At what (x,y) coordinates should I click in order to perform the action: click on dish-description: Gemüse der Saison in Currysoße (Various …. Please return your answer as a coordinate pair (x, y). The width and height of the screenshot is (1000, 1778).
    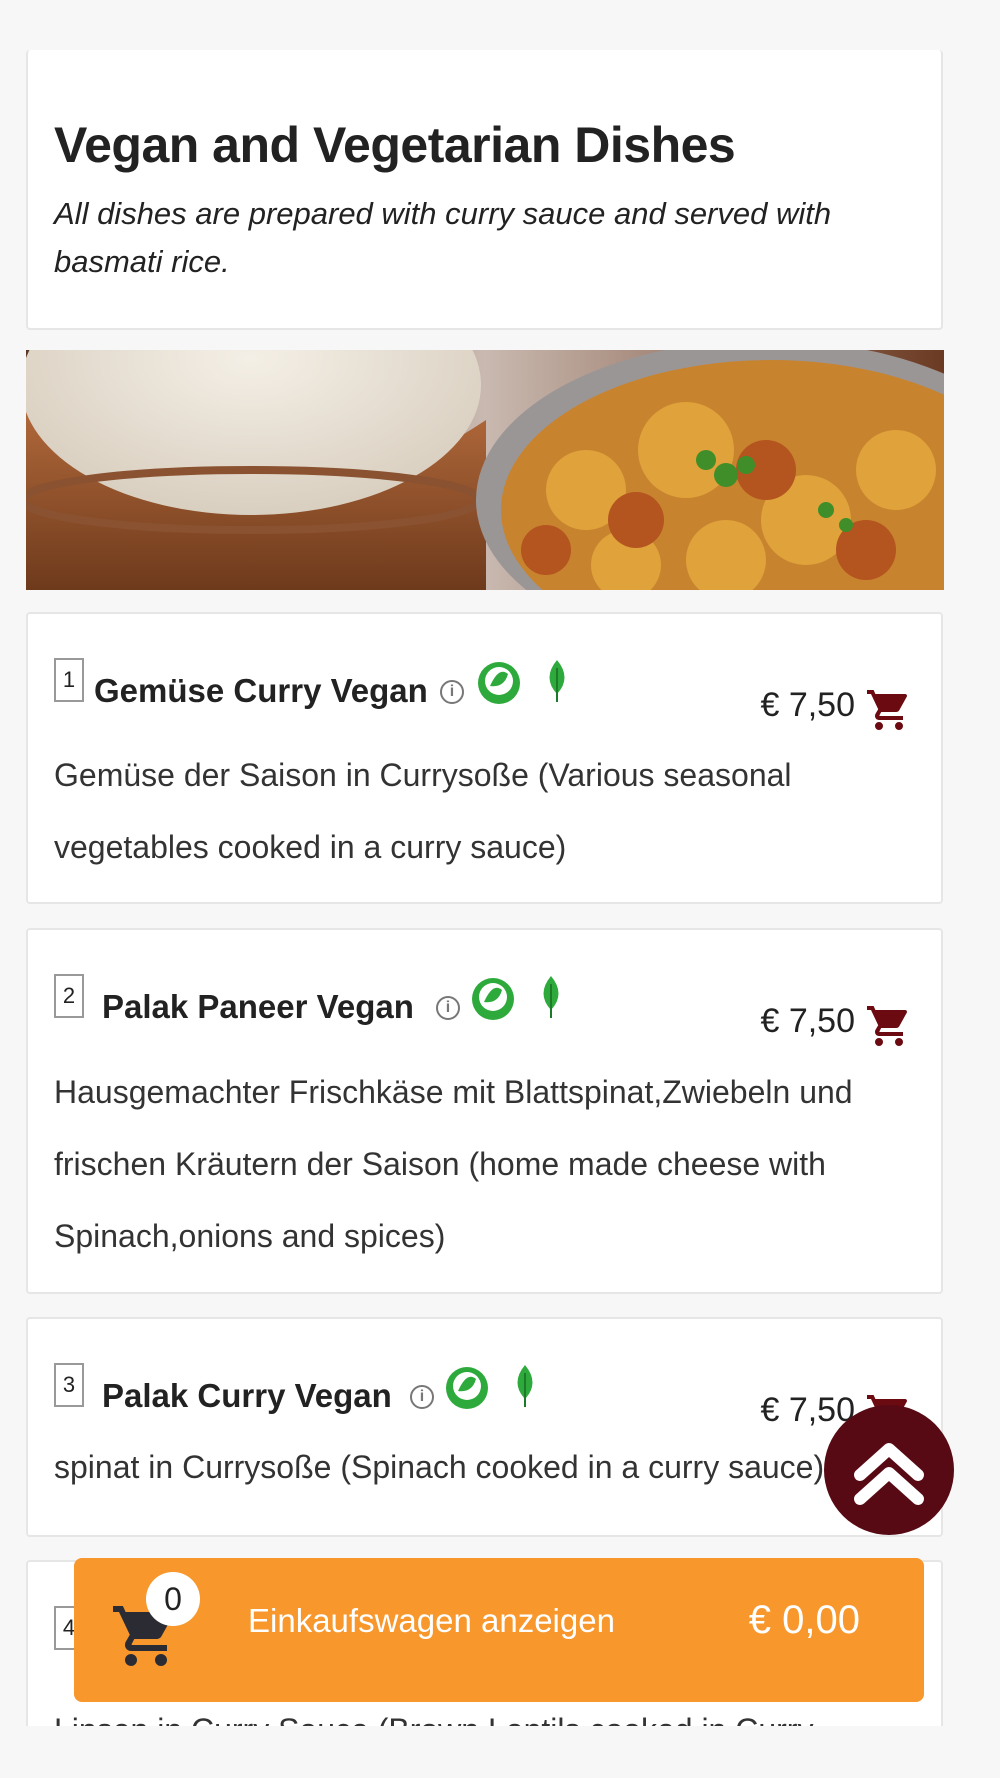
    Looking at the image, I should click on (423, 811).